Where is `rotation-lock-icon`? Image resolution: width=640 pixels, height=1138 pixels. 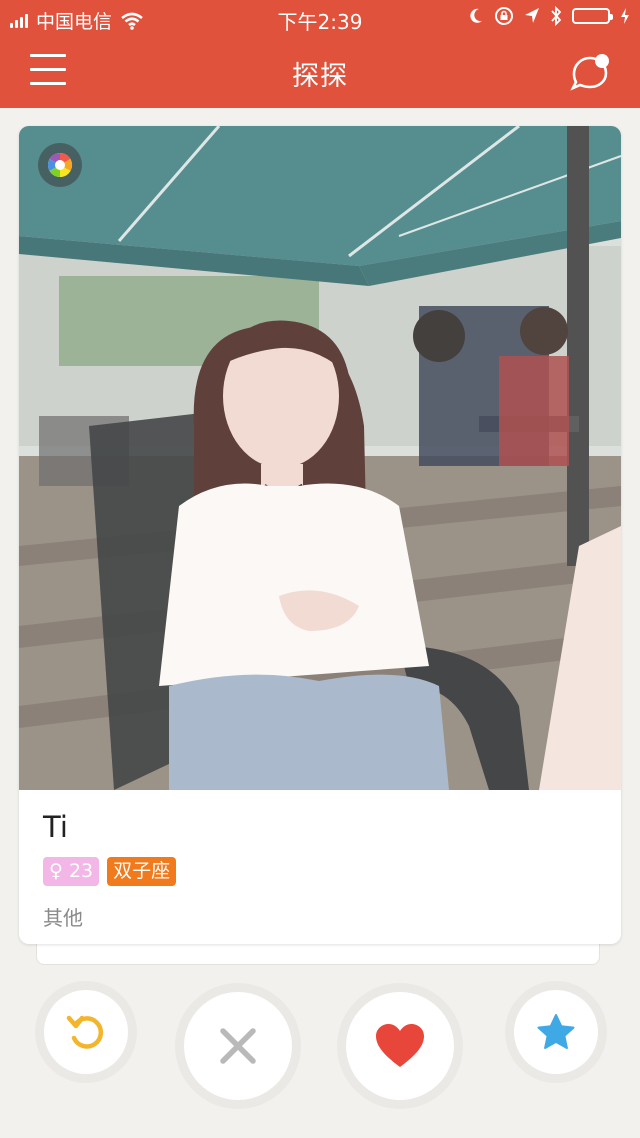
rotation-lock-icon is located at coordinates (504, 16).